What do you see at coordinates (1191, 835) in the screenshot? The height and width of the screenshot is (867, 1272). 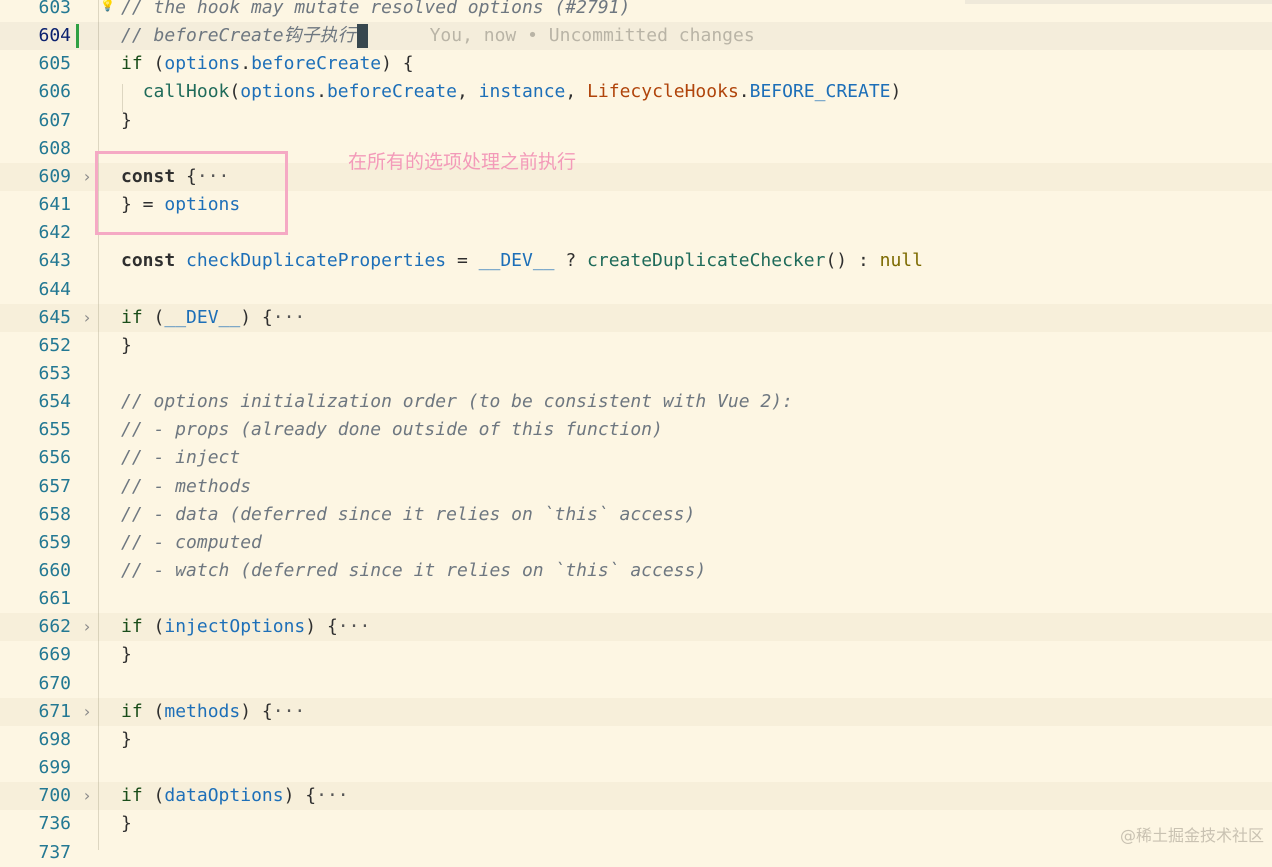 I see `watermark: @稀土掘金技术社区` at bounding box center [1191, 835].